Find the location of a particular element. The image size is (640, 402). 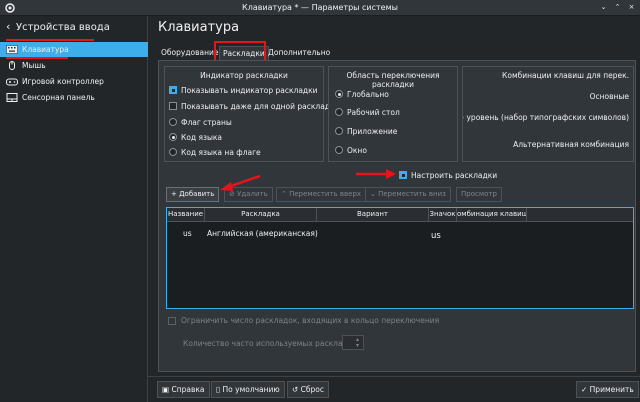

count-label: Количество часто используемых раскладок: is located at coordinates (271, 343).